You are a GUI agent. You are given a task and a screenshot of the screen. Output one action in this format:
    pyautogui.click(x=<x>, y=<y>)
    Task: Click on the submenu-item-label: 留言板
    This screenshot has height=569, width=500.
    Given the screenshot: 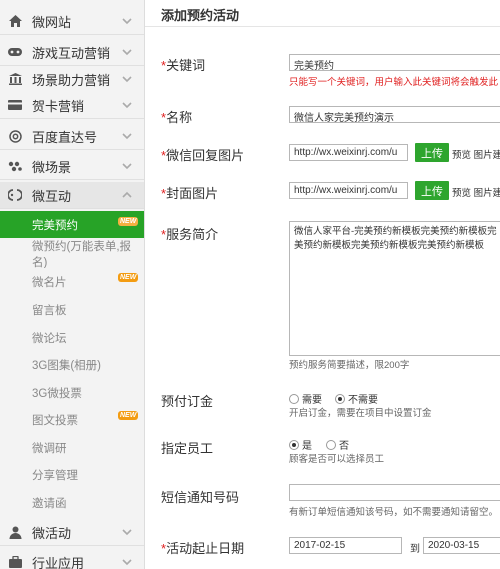 What is the action you would take?
    pyautogui.click(x=49, y=310)
    